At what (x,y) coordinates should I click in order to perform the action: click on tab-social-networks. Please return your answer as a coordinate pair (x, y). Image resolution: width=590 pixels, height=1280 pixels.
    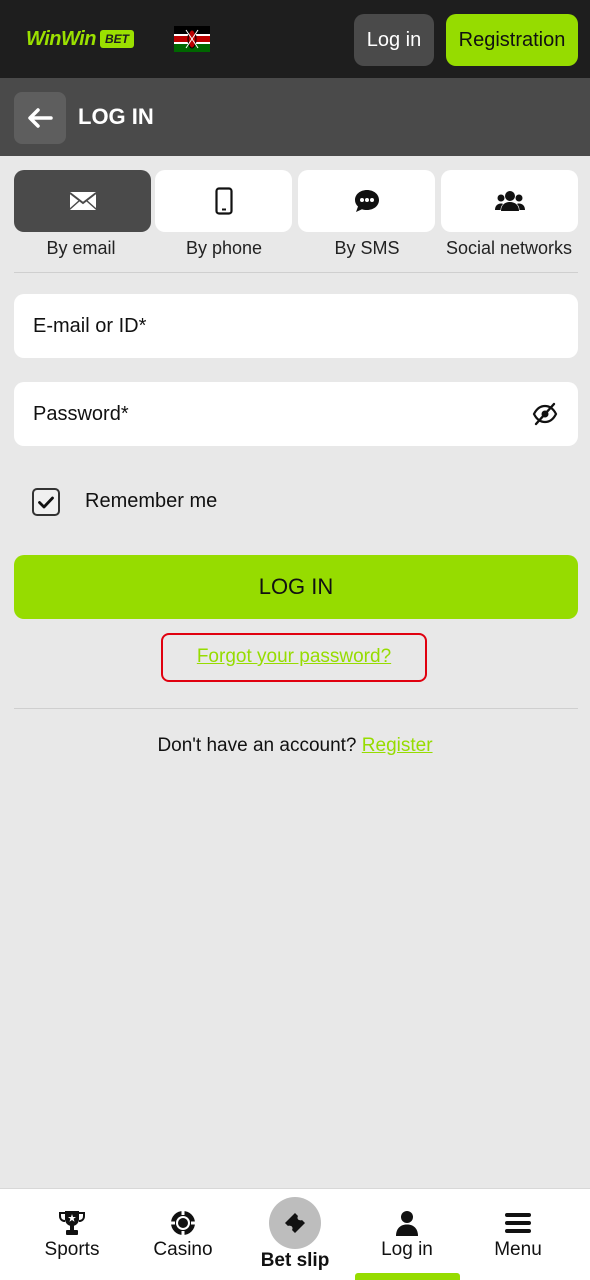
    Looking at the image, I should click on (509, 201).